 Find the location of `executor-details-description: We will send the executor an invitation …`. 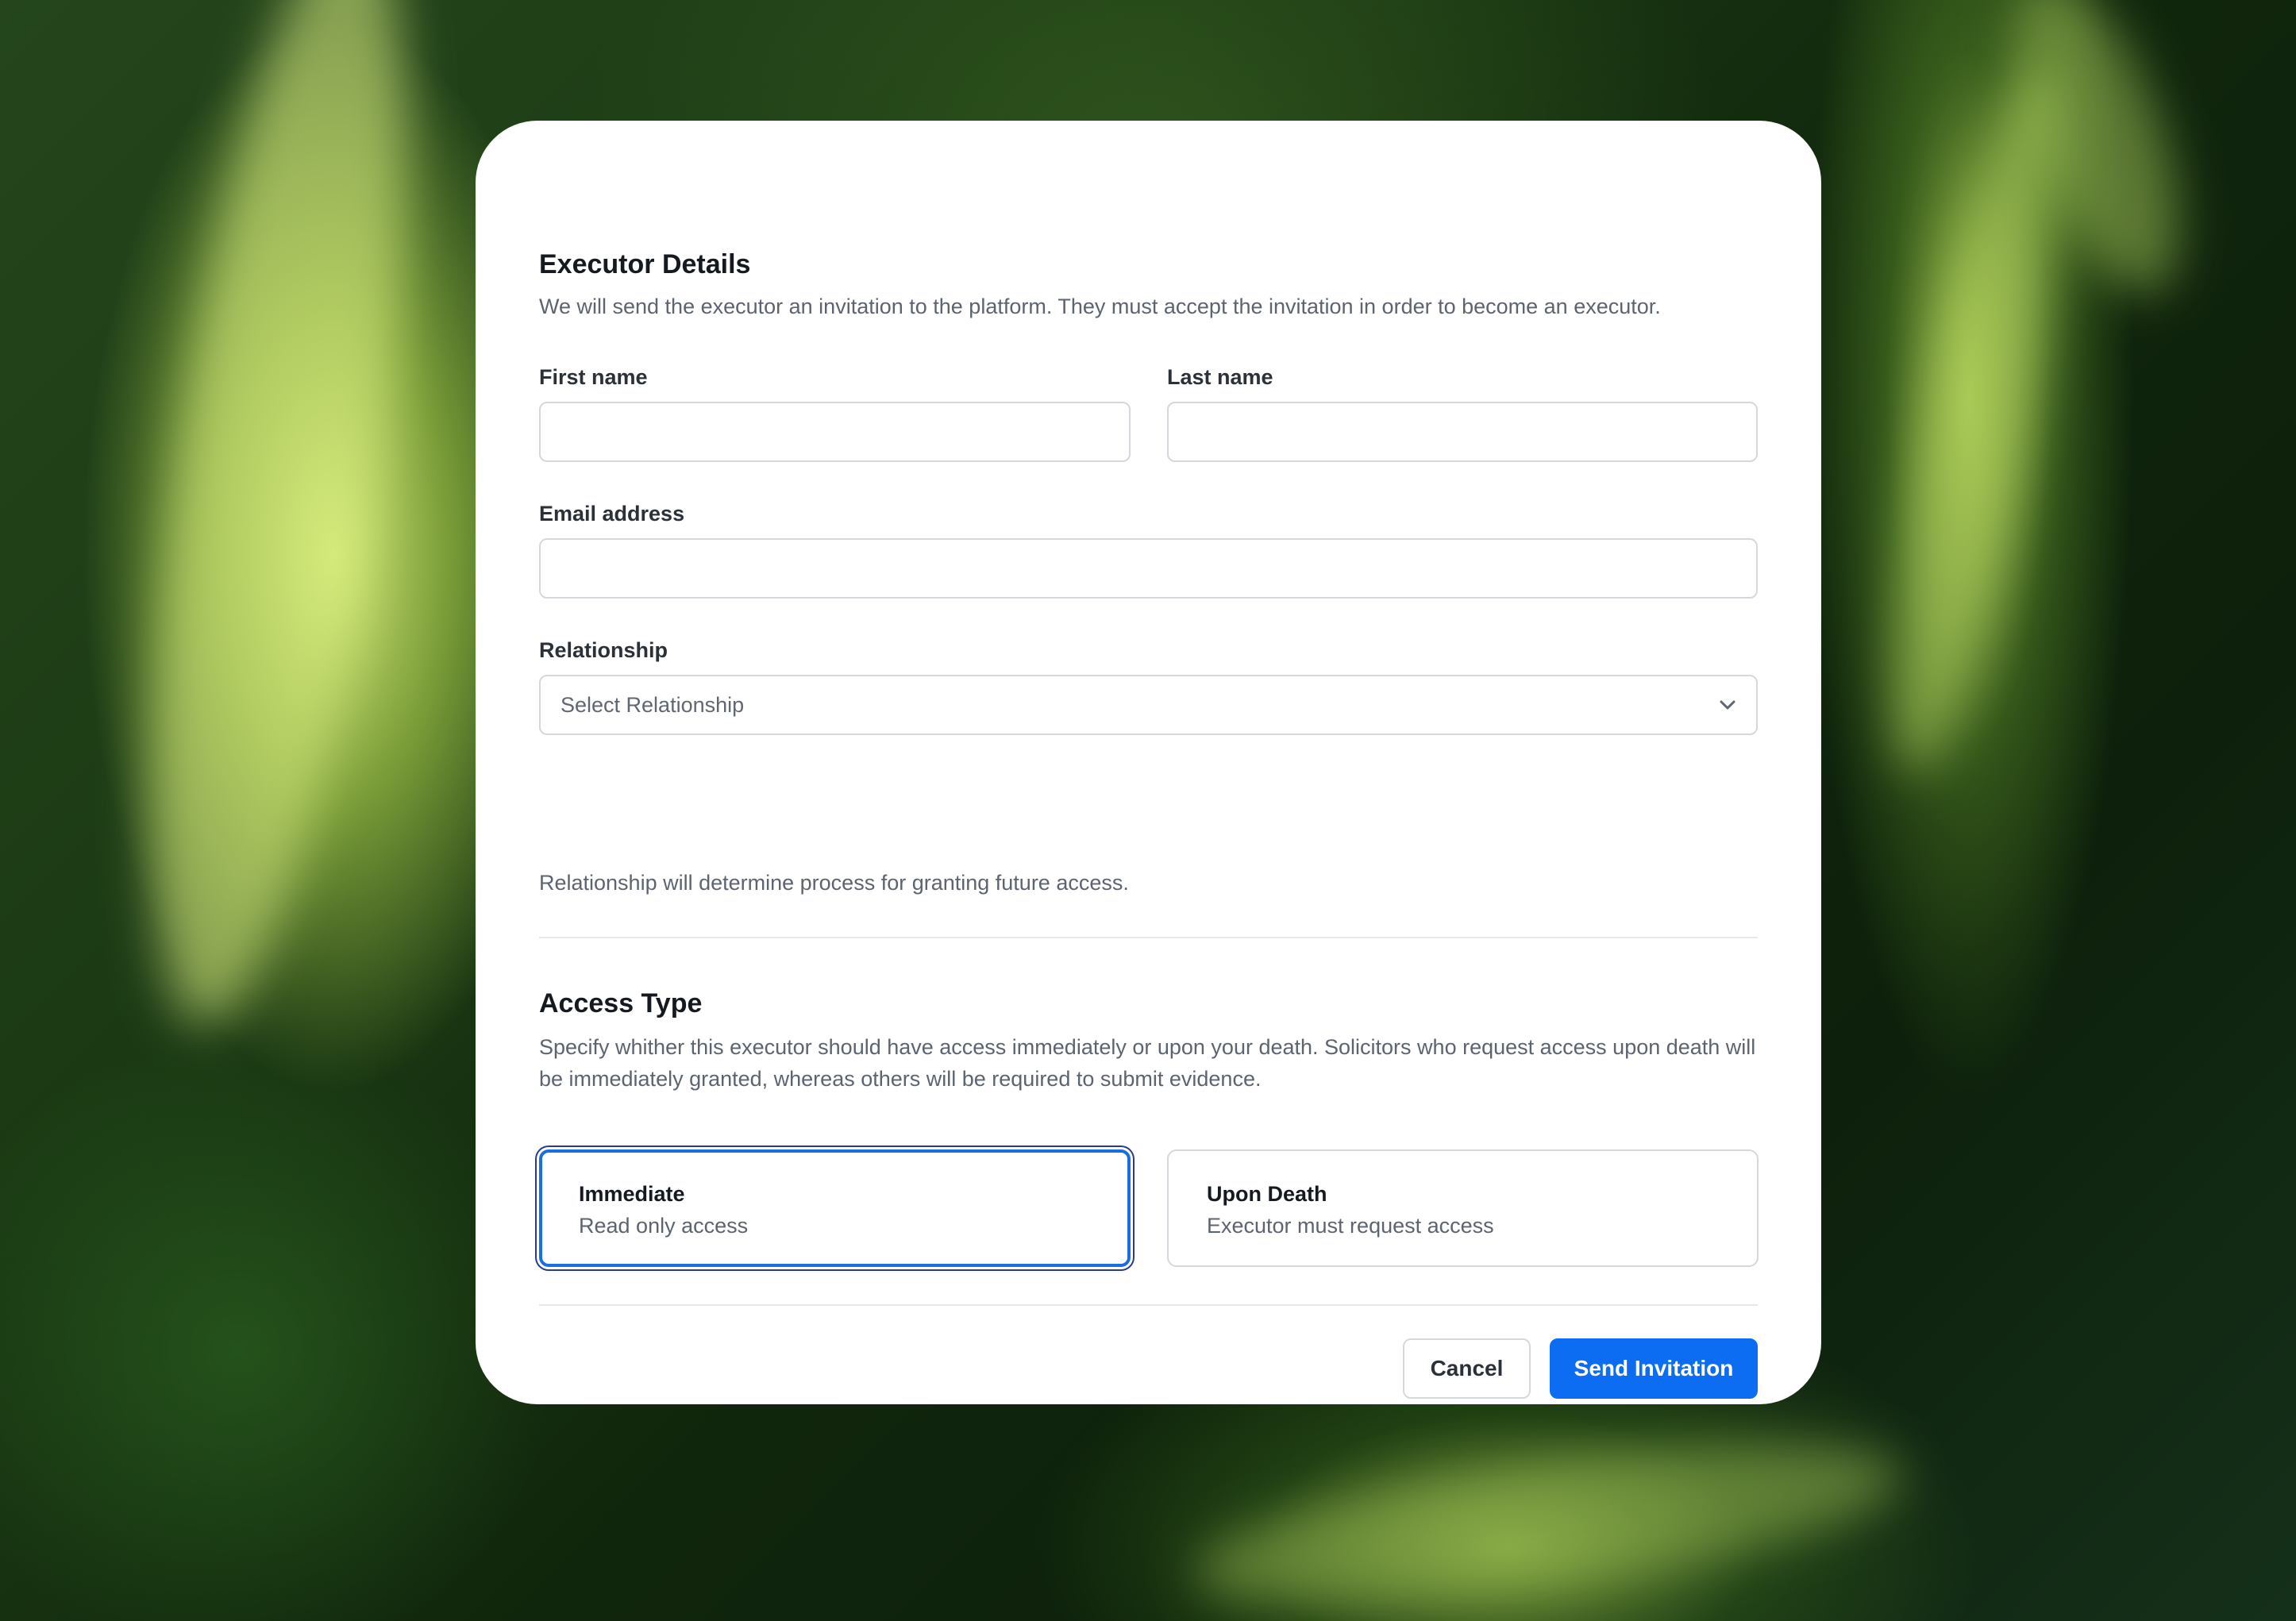

executor-details-description: We will send the executor an invitation … is located at coordinates (1100, 306).